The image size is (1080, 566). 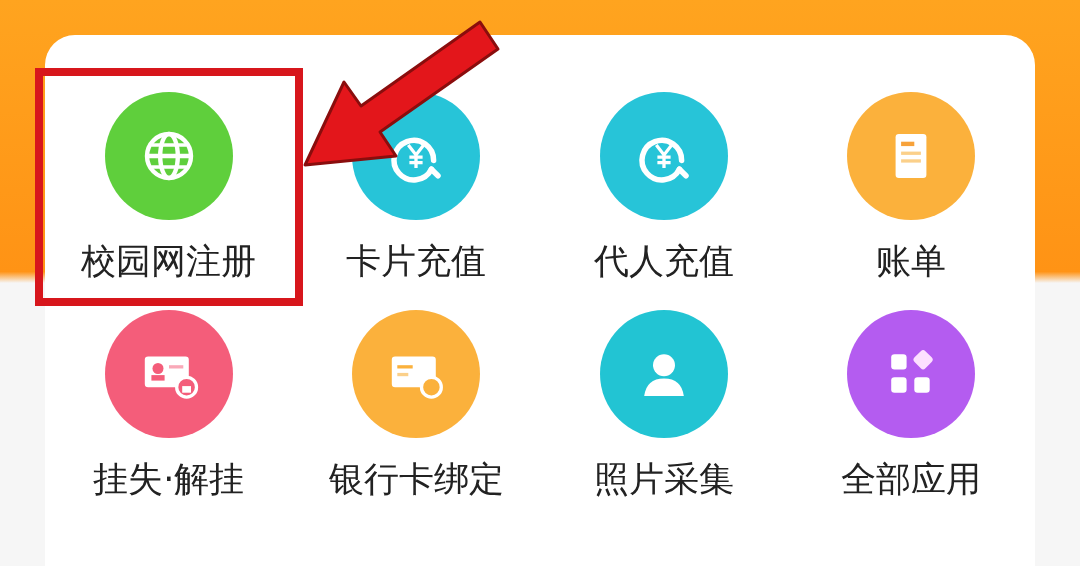 I want to click on service-label: 账单, so click(x=911, y=261).